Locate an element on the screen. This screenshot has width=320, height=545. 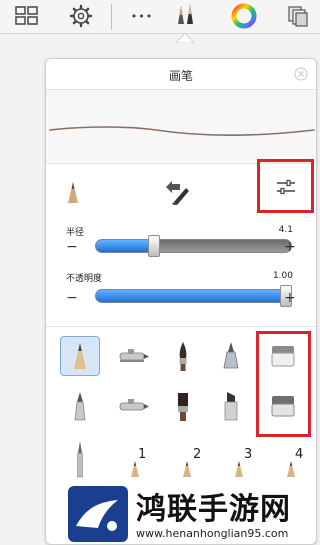
pencil-size-2-icon is located at coordinates (187, 469).